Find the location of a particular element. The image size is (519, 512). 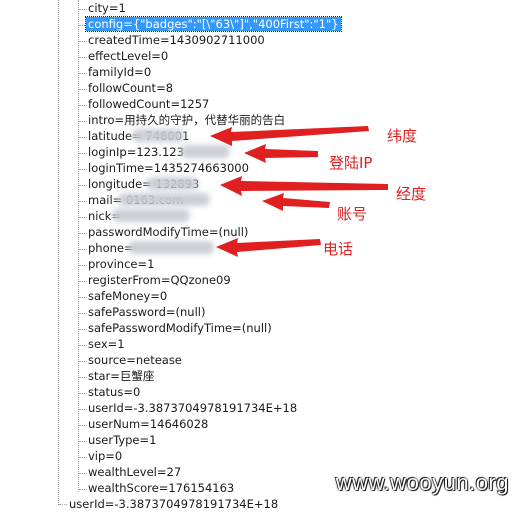

tree-node-label: passwordModifyTime=(null) is located at coordinates (168, 232).